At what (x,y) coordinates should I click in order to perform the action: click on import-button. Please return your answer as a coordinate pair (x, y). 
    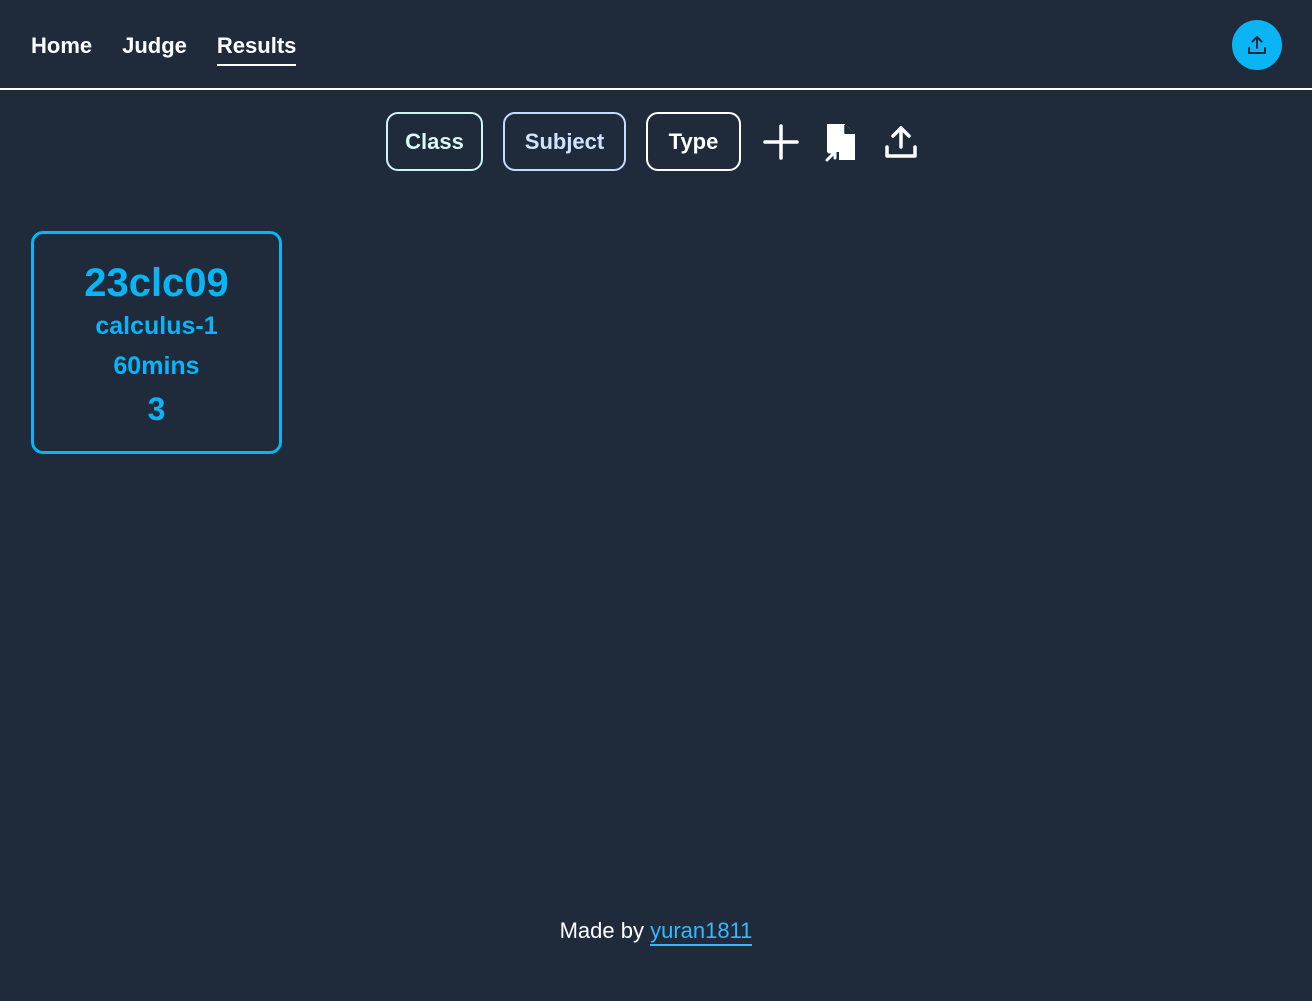
    Looking at the image, I should click on (901, 142).